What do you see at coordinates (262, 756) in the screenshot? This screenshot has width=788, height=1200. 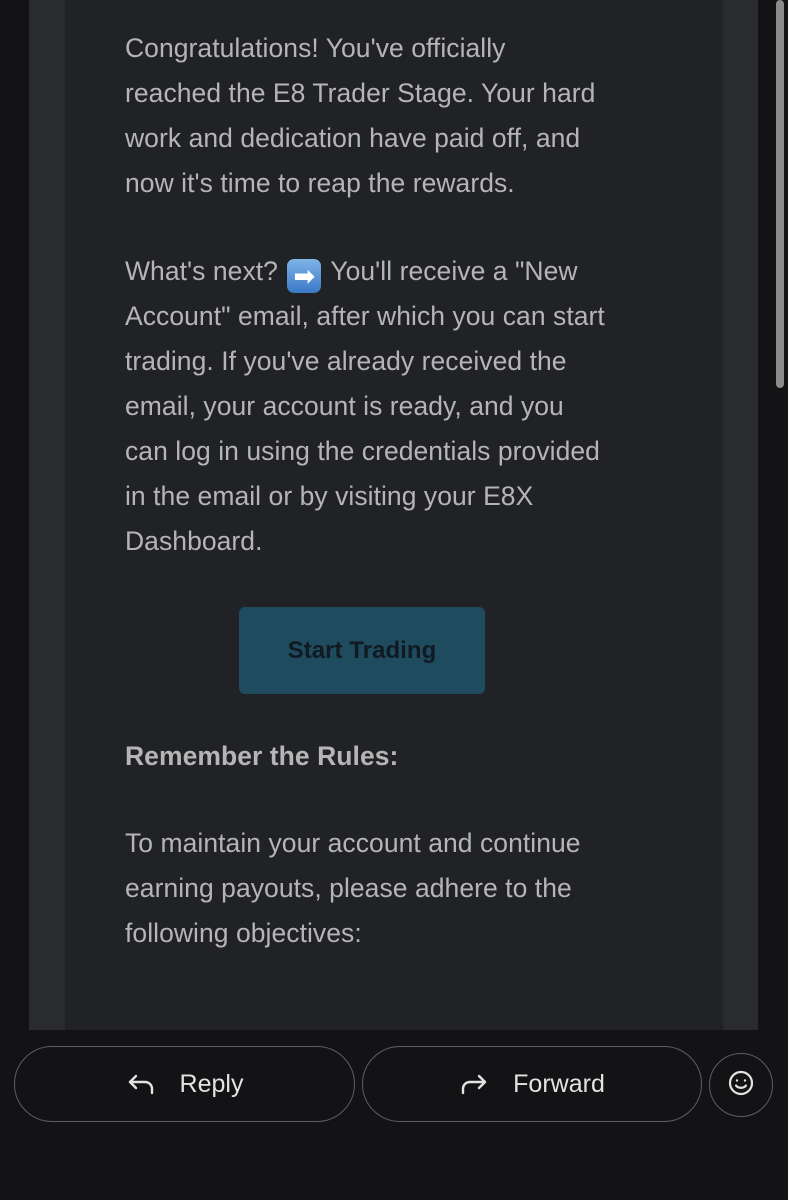 I see `rules-heading: Remember the Rules:` at bounding box center [262, 756].